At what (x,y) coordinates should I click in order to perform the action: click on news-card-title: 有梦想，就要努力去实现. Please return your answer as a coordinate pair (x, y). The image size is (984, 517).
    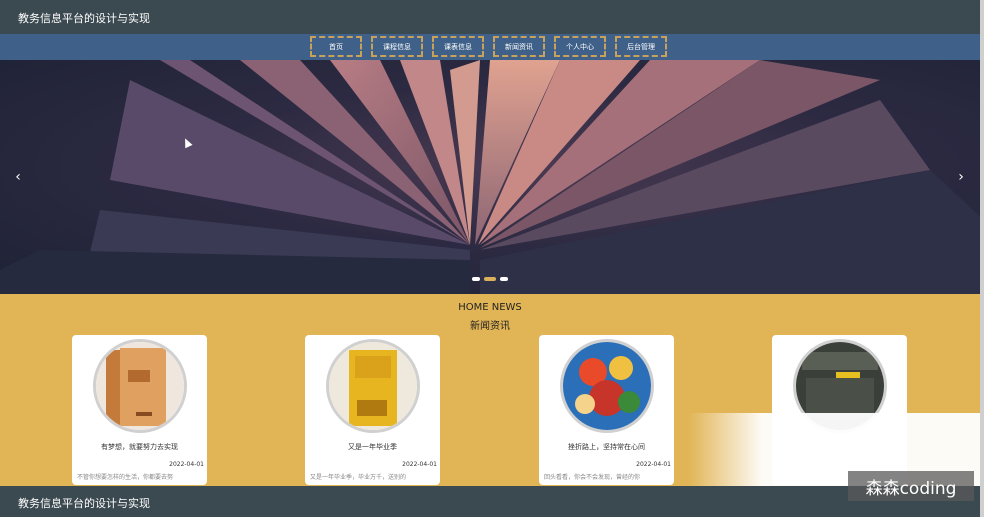
    Looking at the image, I should click on (139, 447).